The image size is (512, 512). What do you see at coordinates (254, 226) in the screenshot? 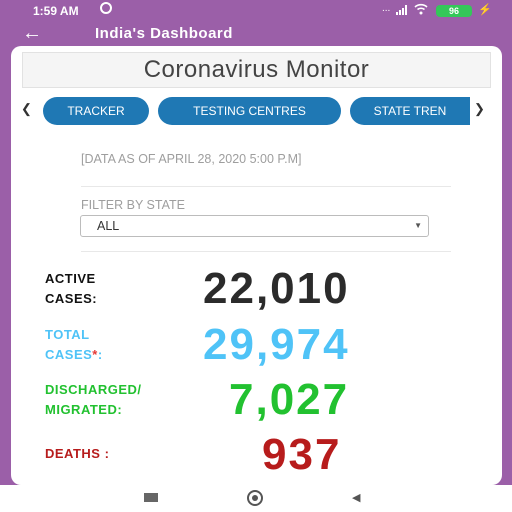
I see `state-filter-select: ALL ▼` at bounding box center [254, 226].